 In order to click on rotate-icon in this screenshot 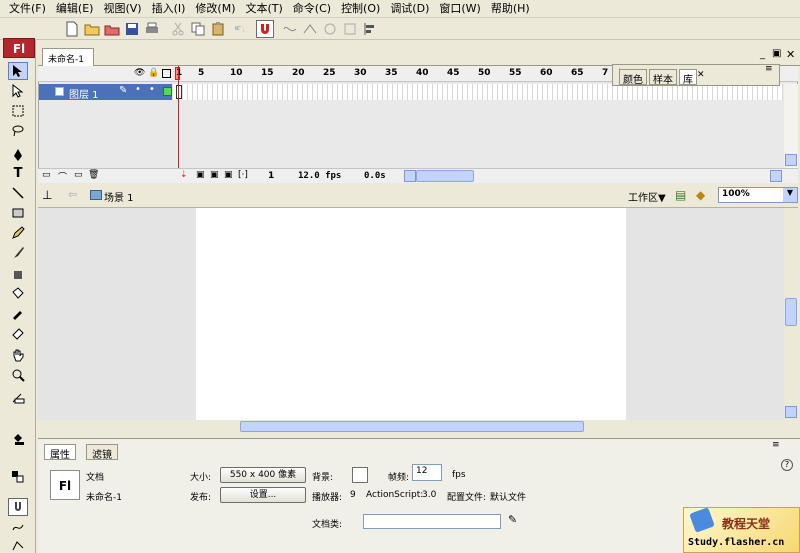, I will do `click(330, 29)`.